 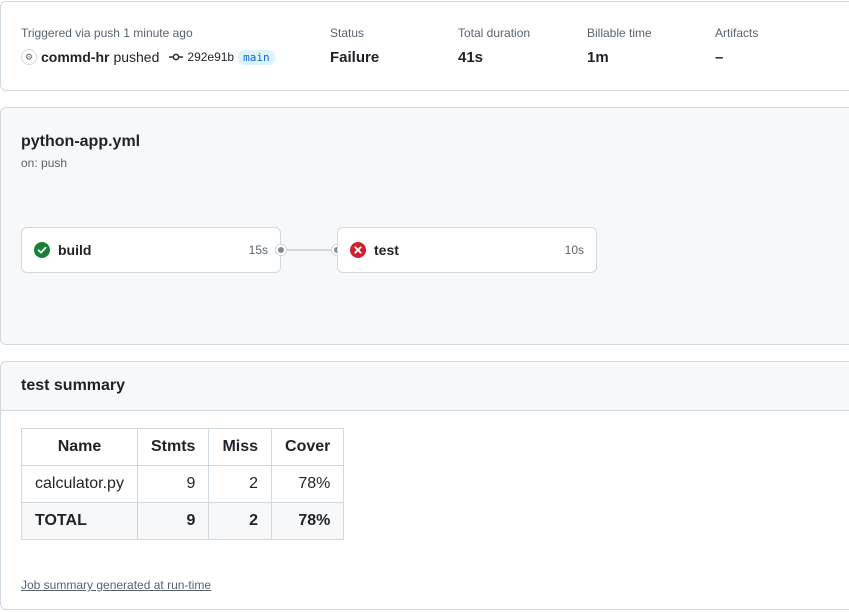 I want to click on job-test: test 10s, so click(x=467, y=250).